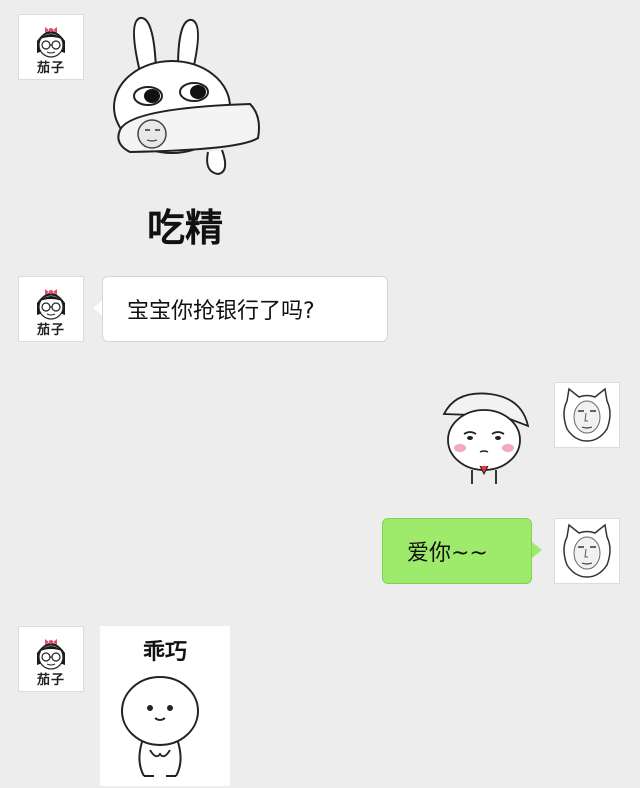  What do you see at coordinates (186, 96) in the screenshot?
I see `rabbit-holding-icon` at bounding box center [186, 96].